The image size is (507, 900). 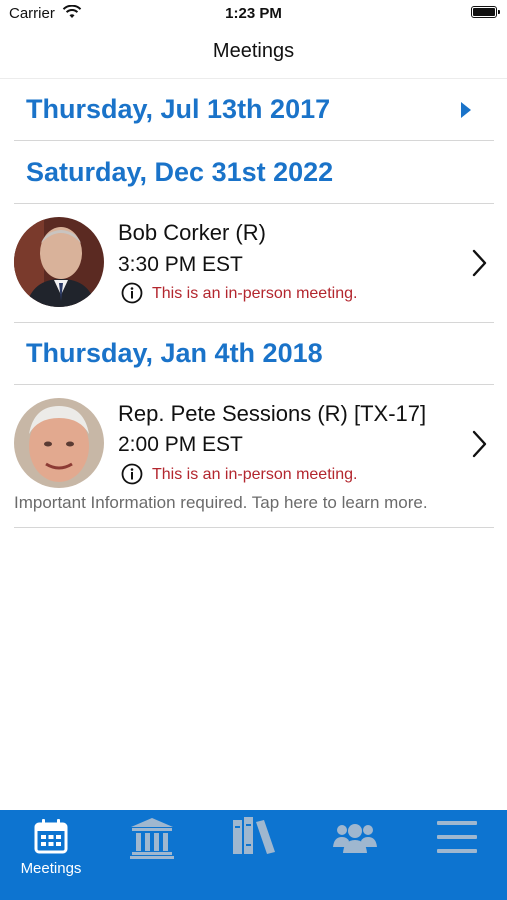 What do you see at coordinates (457, 837) in the screenshot?
I see `hamburger-menu-icon` at bounding box center [457, 837].